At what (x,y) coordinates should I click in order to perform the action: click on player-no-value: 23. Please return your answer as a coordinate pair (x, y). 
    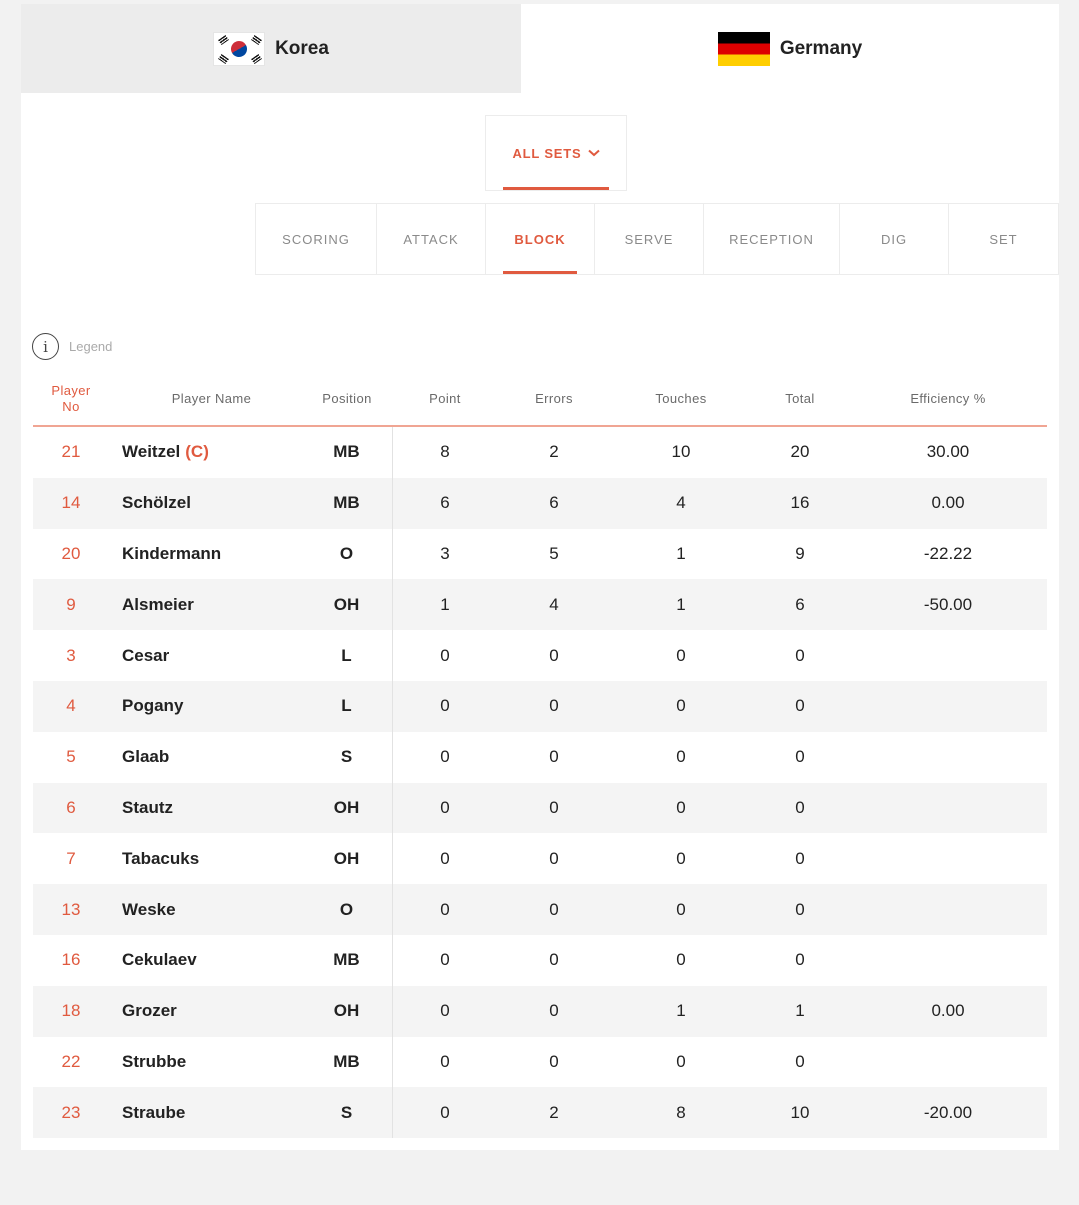
    Looking at the image, I should click on (71, 1112).